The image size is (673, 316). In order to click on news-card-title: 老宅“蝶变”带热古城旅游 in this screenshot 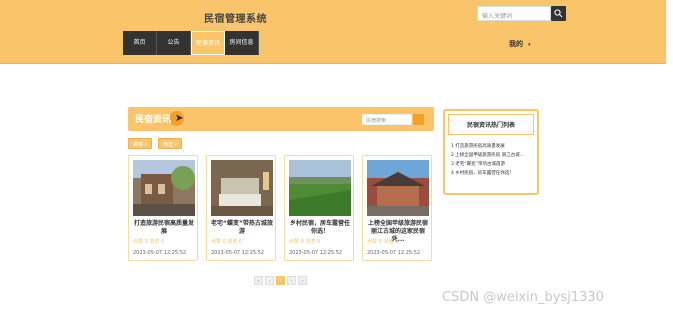, I will do `click(242, 227)`.